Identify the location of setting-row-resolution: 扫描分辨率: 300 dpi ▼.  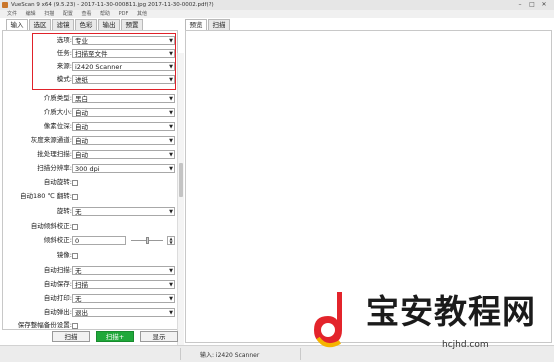
(91, 168).